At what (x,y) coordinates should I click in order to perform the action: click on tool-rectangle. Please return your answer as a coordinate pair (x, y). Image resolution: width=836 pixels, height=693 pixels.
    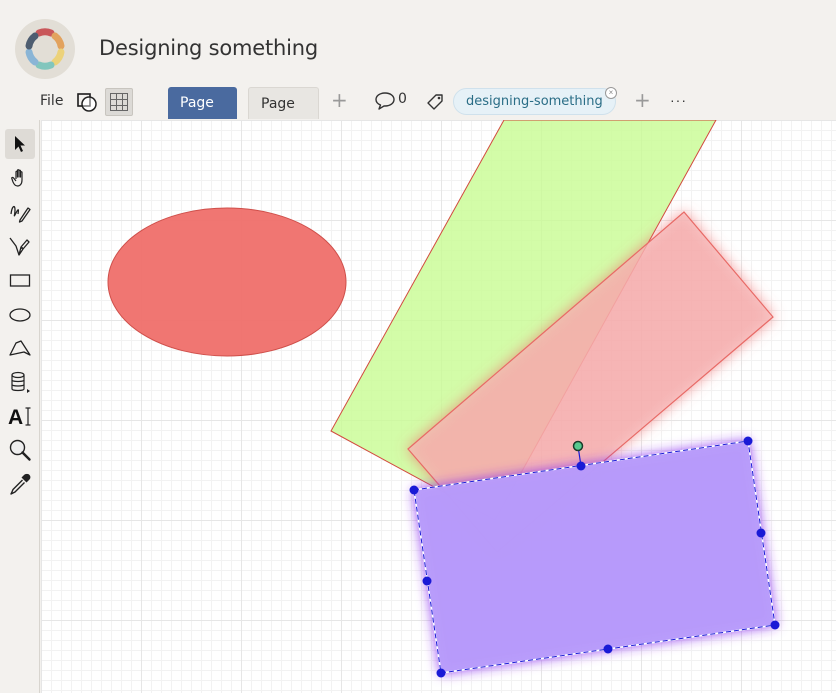
    Looking at the image, I should click on (20, 280).